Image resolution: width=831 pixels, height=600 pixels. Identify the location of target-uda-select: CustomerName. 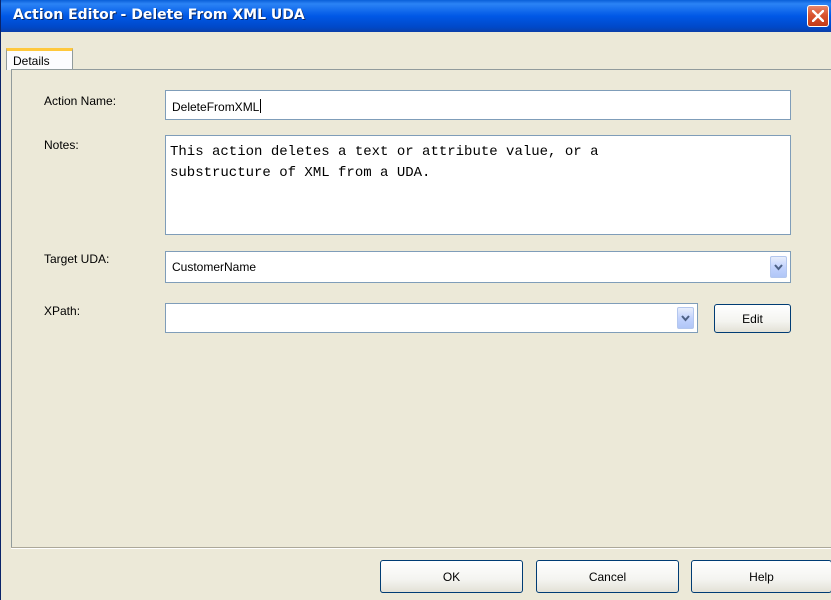
(478, 267).